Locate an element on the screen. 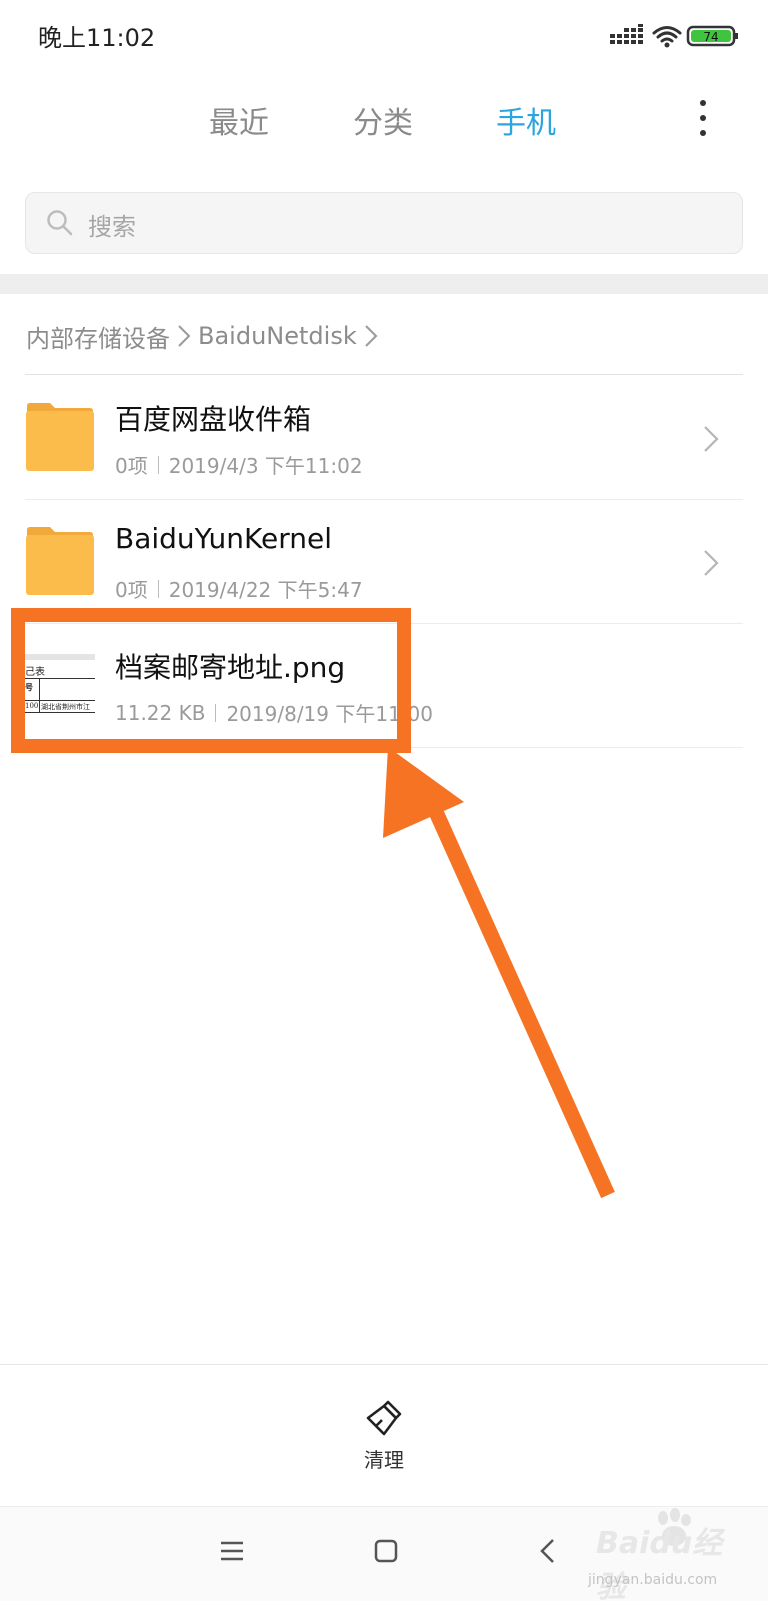  status-time: 晚上11:02 is located at coordinates (97, 38).